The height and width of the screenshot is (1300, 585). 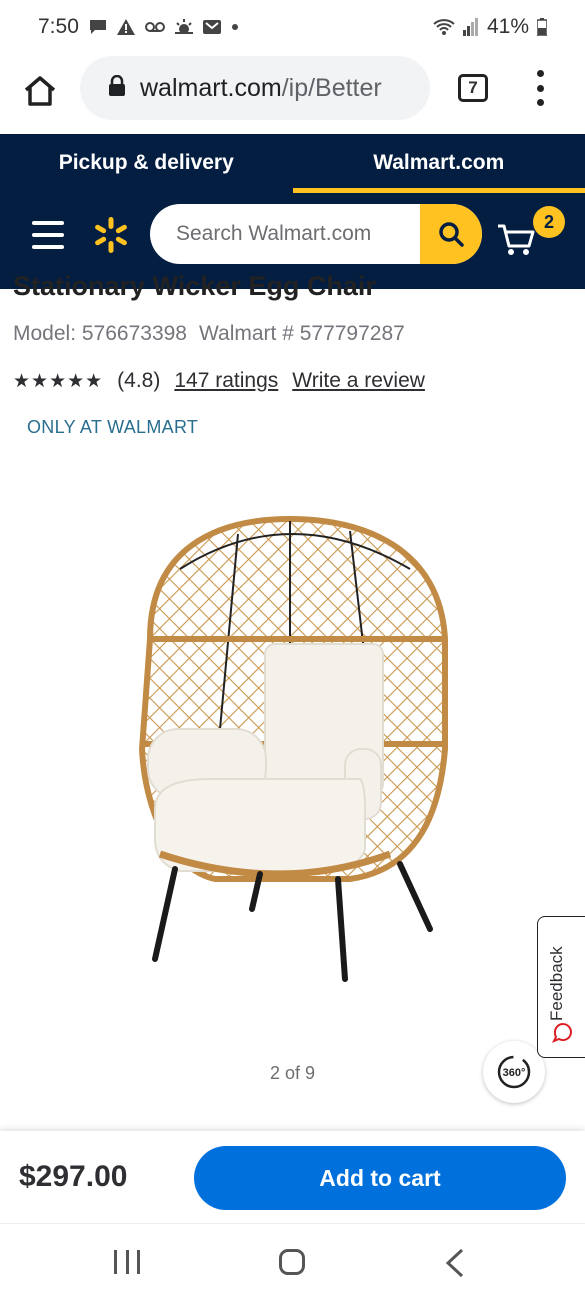 What do you see at coordinates (556, 983) in the screenshot?
I see `feedback-label: Feedback` at bounding box center [556, 983].